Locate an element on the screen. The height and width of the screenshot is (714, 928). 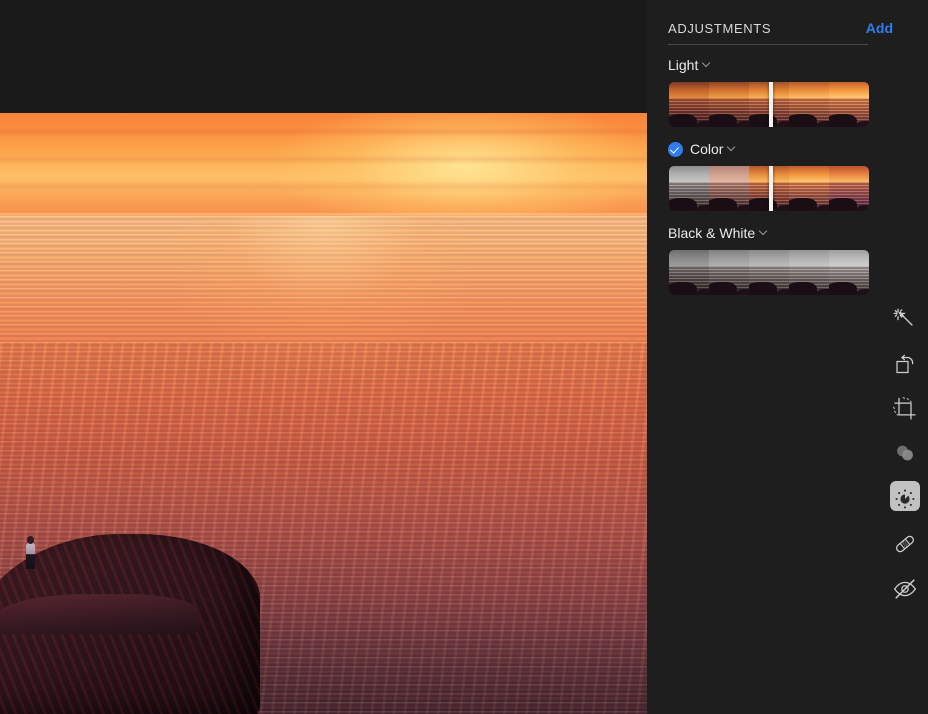
adjustment-header-light: Light is located at coordinates (689, 65).